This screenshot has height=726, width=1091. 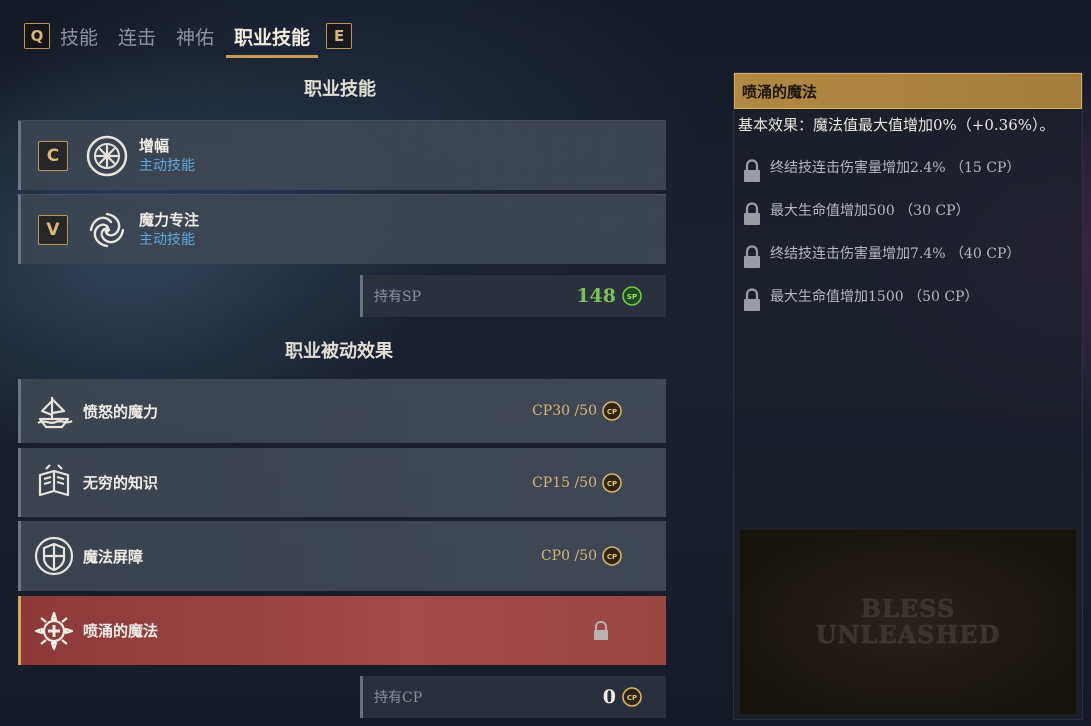 I want to click on passive-row-surging-magic: 喷涌的魔法, so click(x=342, y=630).